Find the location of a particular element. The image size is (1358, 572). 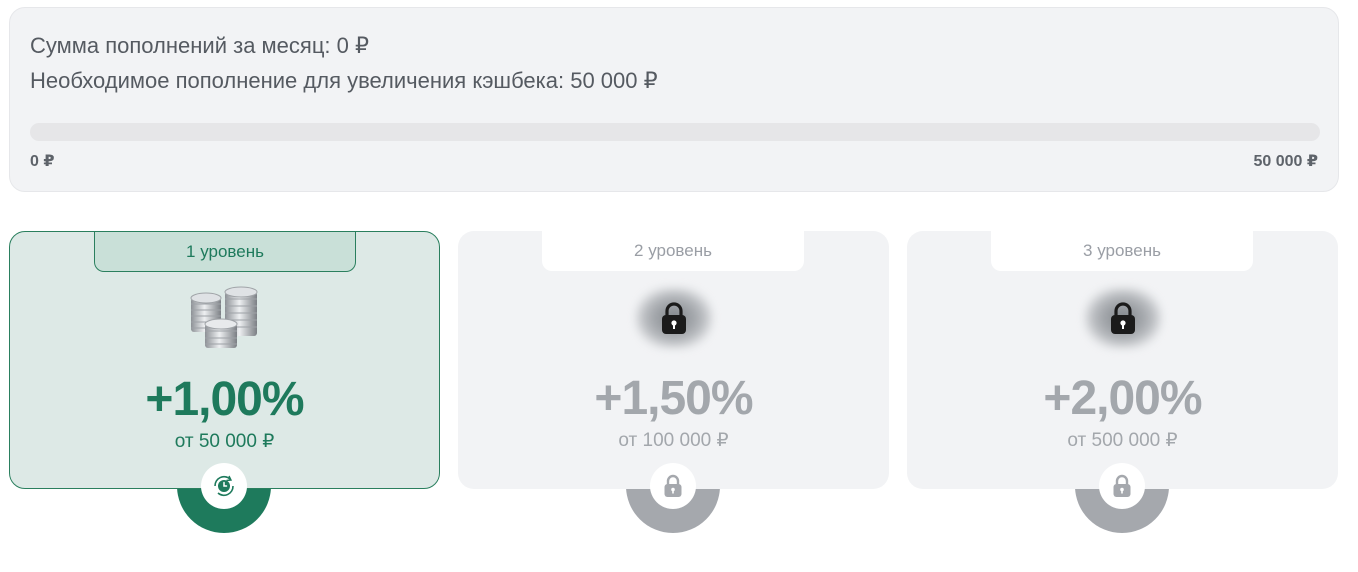

level-threshold: от 100 000 ₽ is located at coordinates (673, 440).